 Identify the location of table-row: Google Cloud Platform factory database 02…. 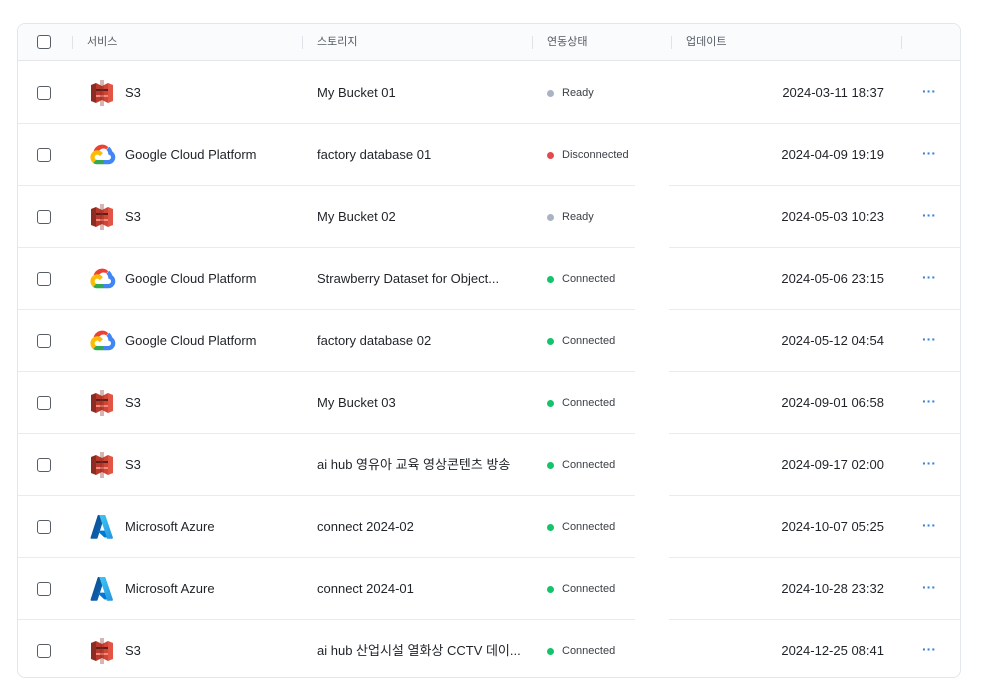
(489, 341).